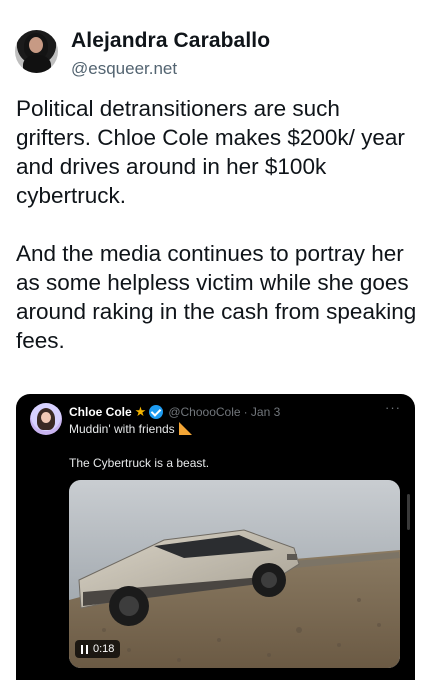 This screenshot has height=680, width=431. I want to click on author-display-name: Alejandra Caraballo, so click(170, 41).